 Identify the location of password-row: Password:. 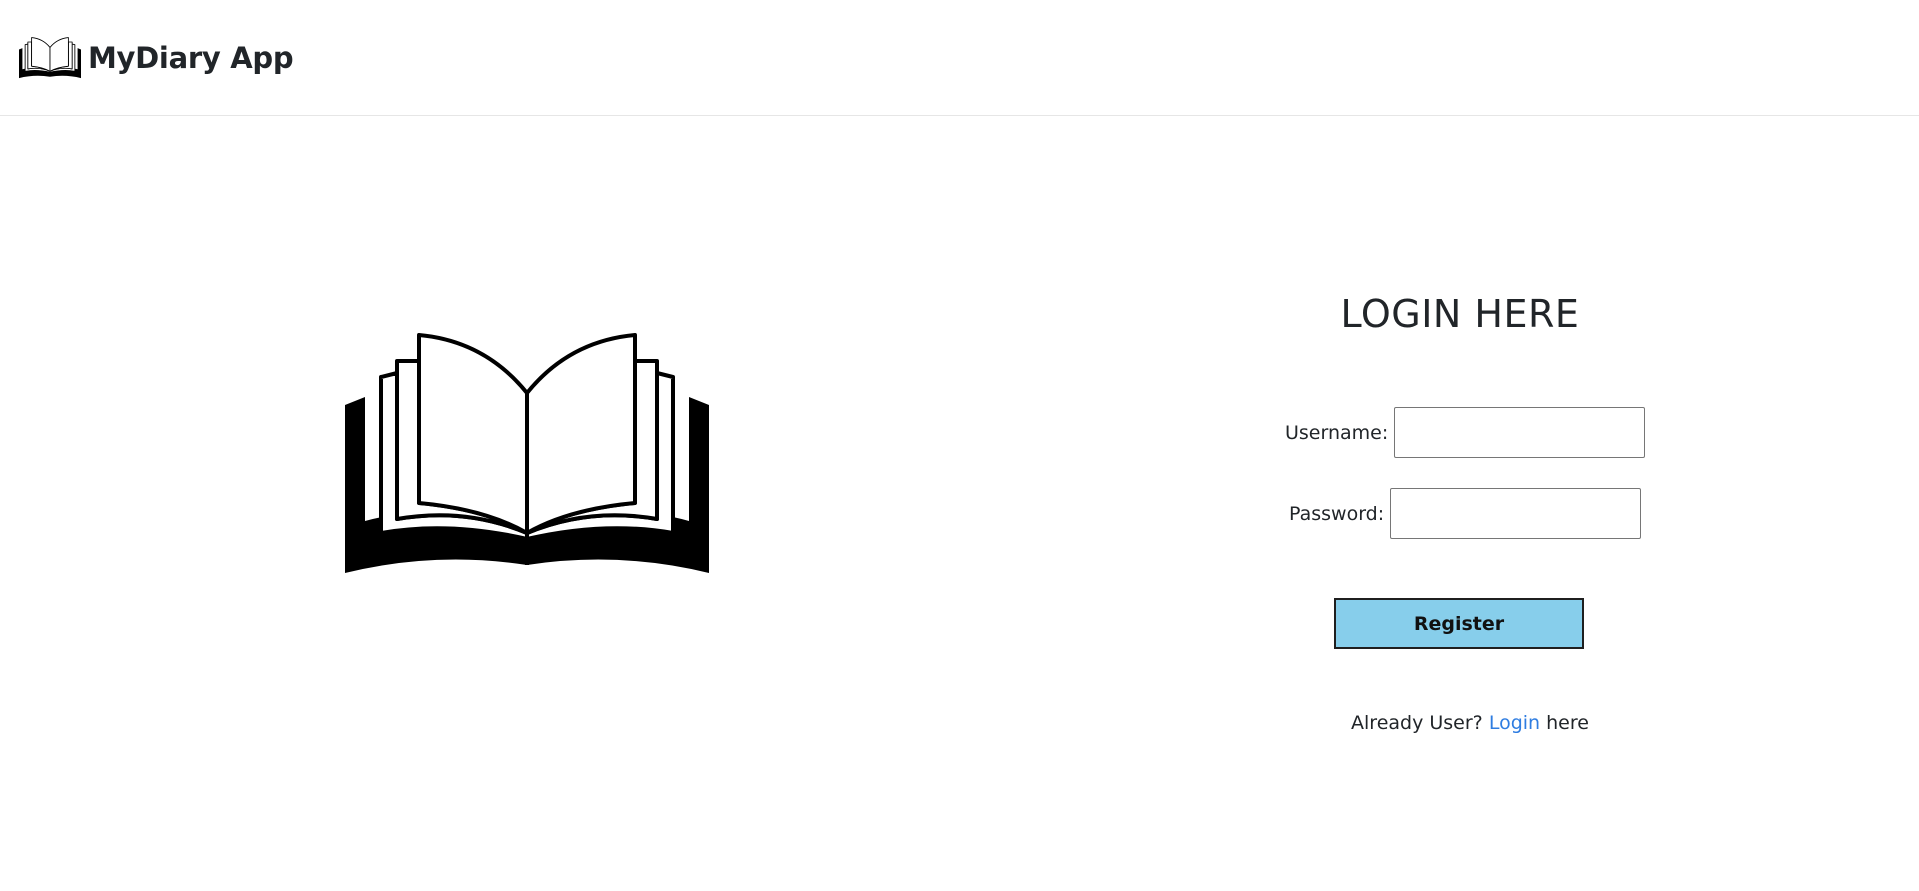
(1465, 513).